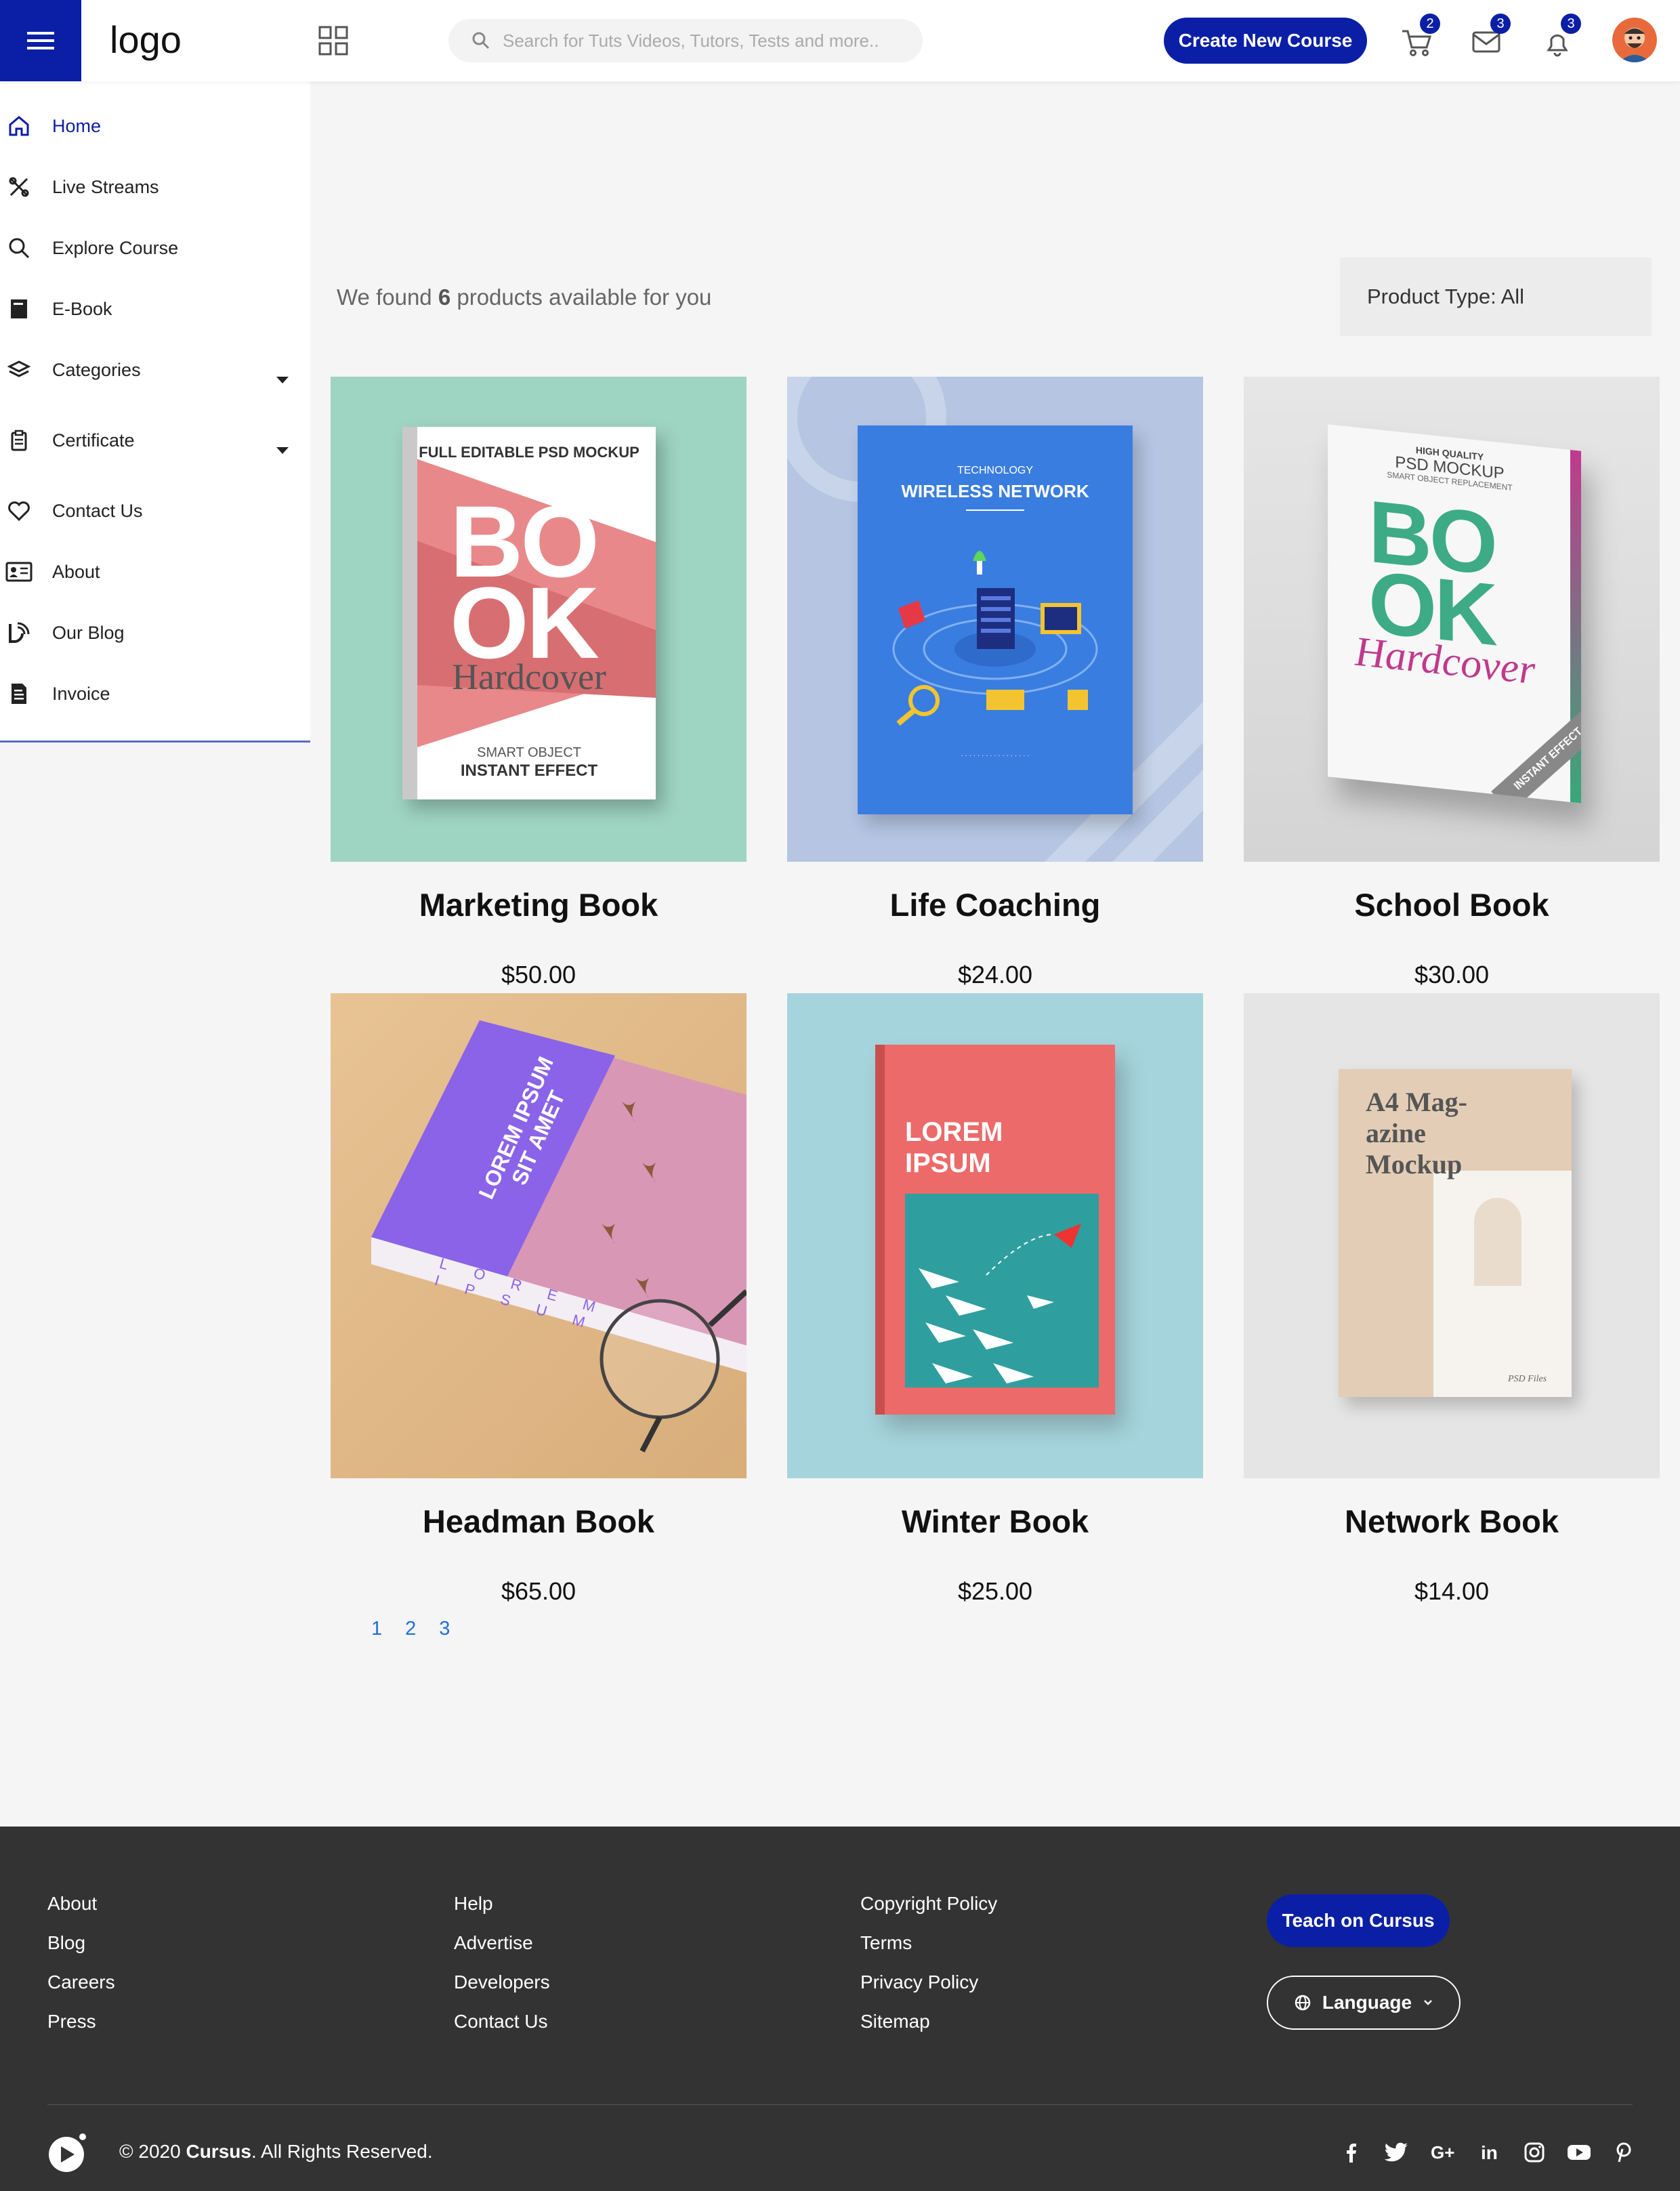 The height and width of the screenshot is (2191, 1680). I want to click on linkedin-icon: in, so click(1491, 2152).